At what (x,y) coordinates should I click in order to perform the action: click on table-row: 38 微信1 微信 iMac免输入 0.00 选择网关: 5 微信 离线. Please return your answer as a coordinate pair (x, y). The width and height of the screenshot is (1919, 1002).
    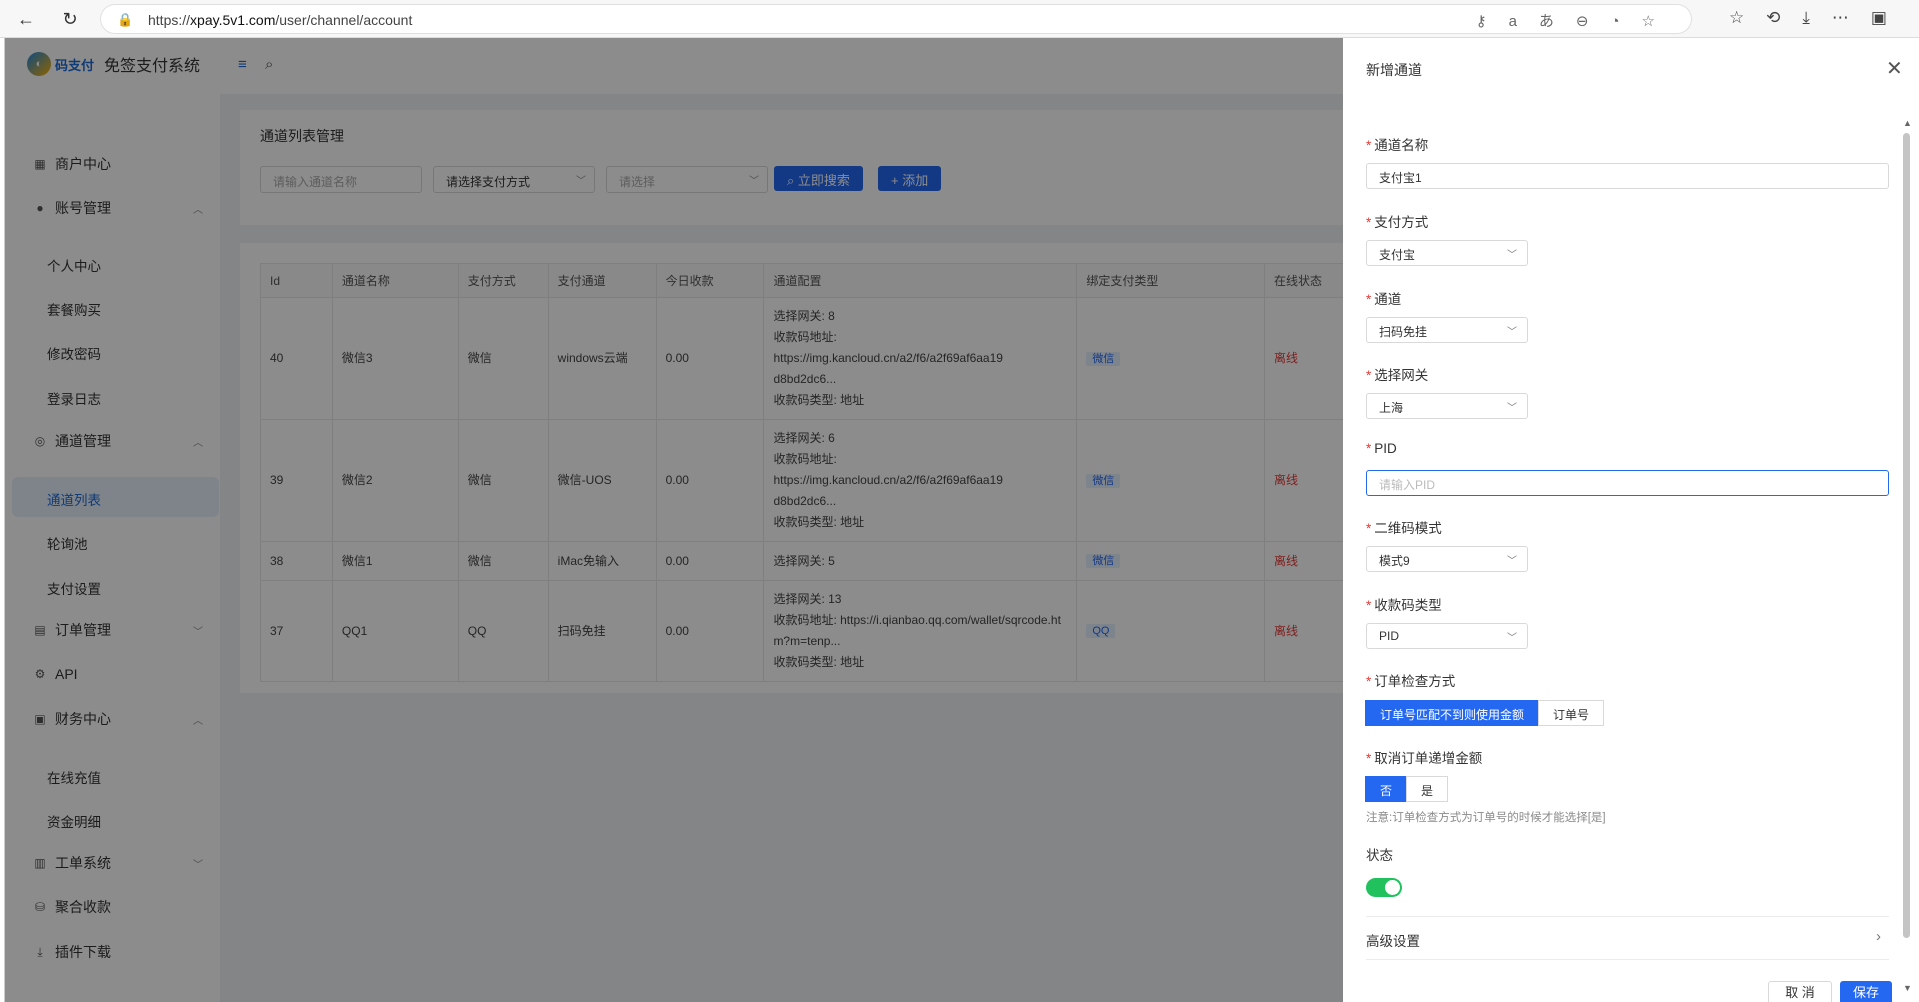
    Looking at the image, I should click on (802, 561).